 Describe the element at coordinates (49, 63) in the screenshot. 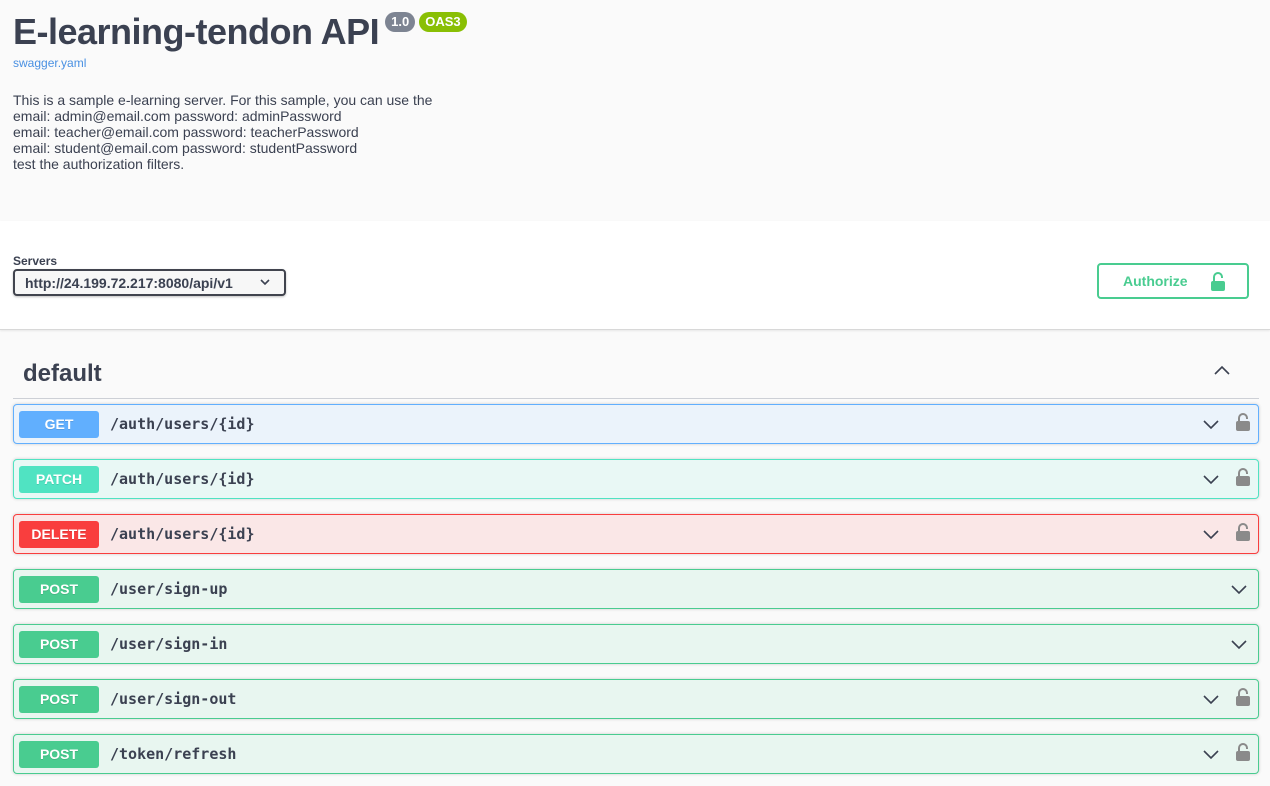

I see `spec-file-link: swagger.yaml` at that location.